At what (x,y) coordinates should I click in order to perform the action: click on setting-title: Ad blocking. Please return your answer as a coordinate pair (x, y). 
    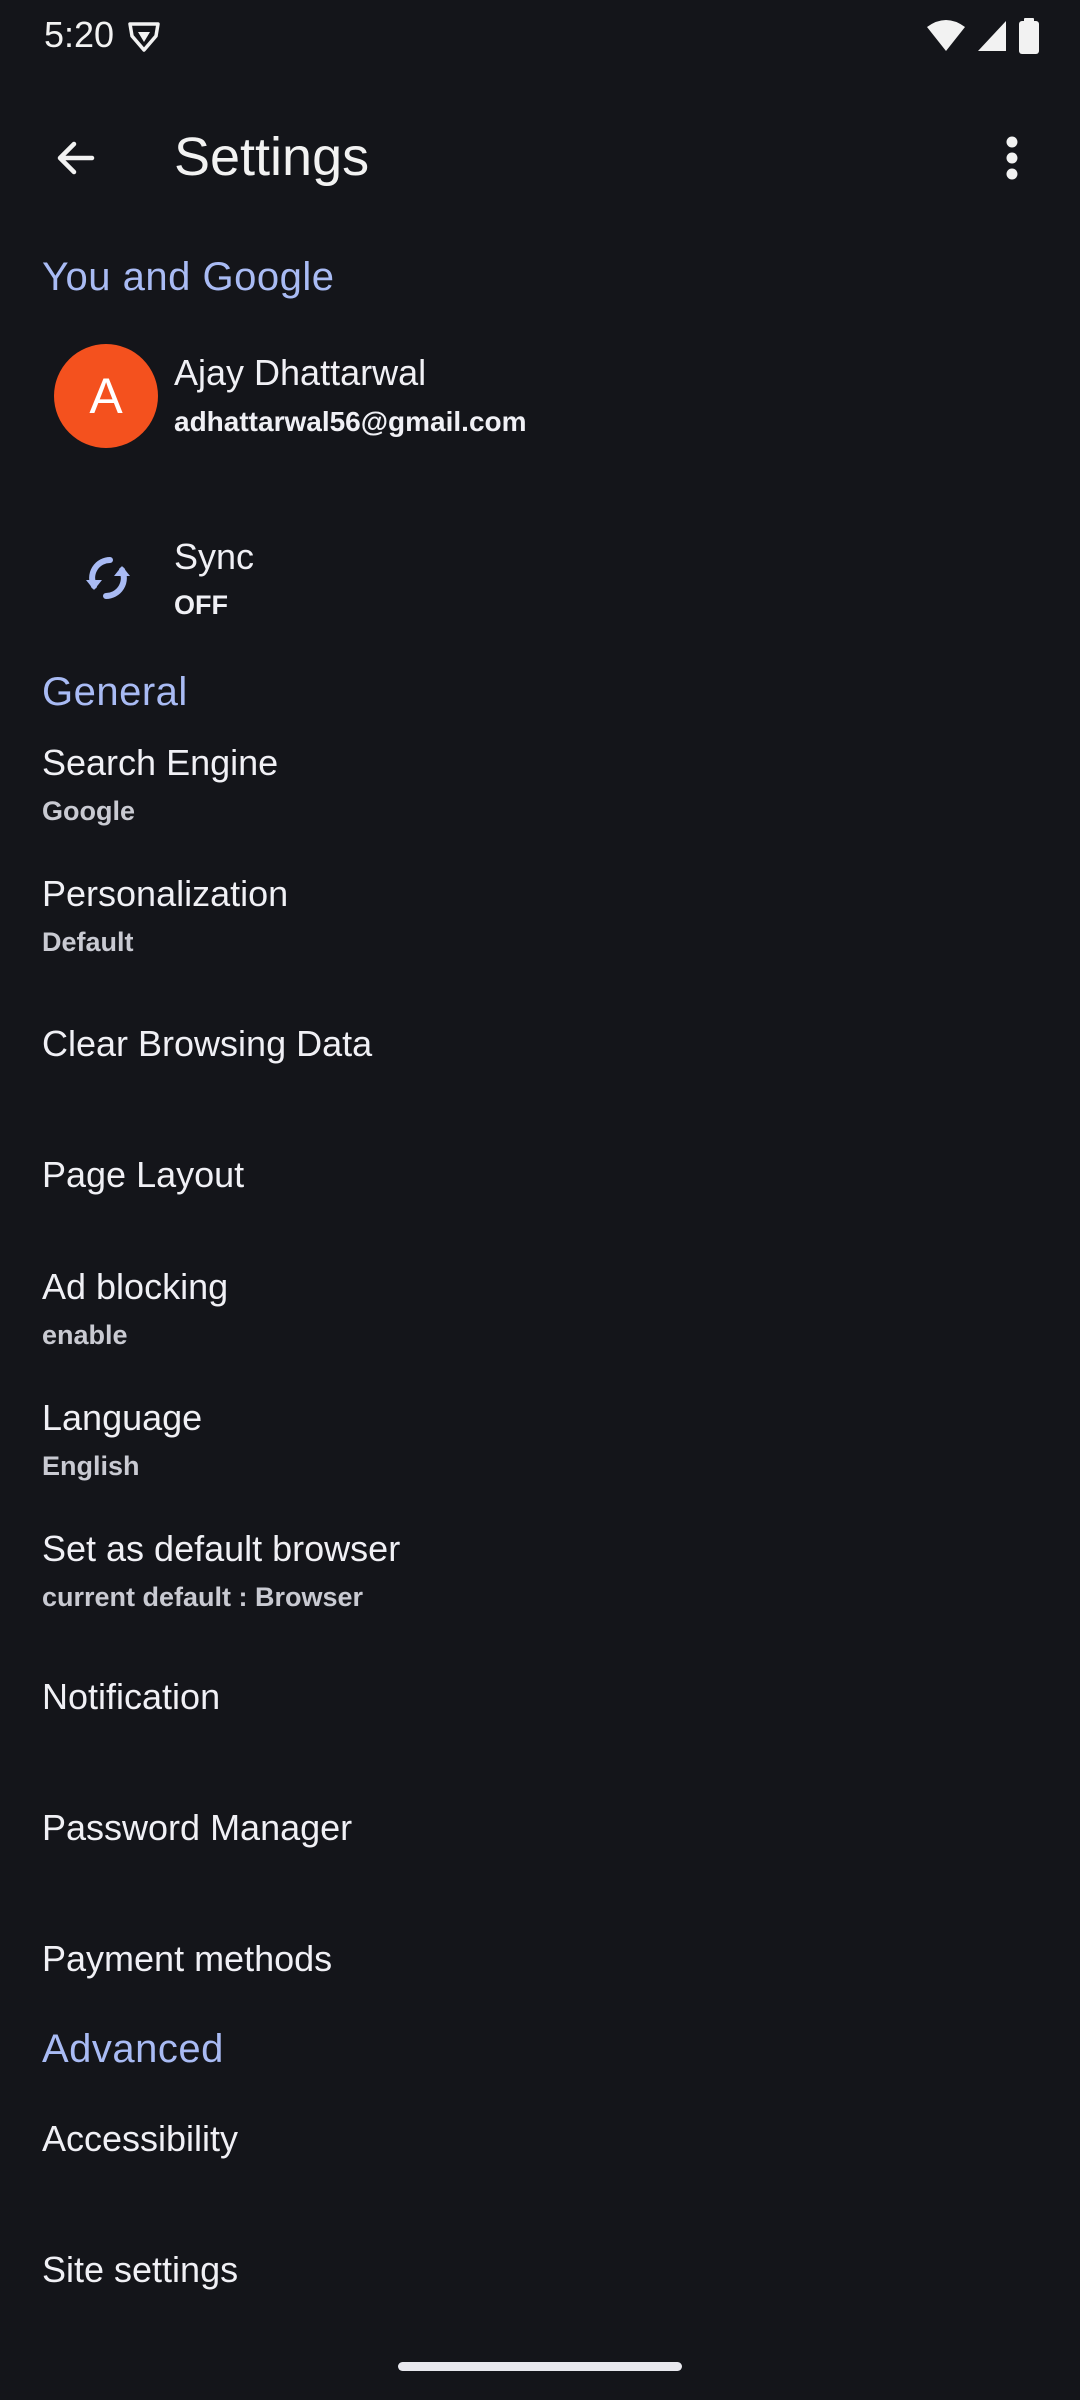
    Looking at the image, I should click on (135, 1286).